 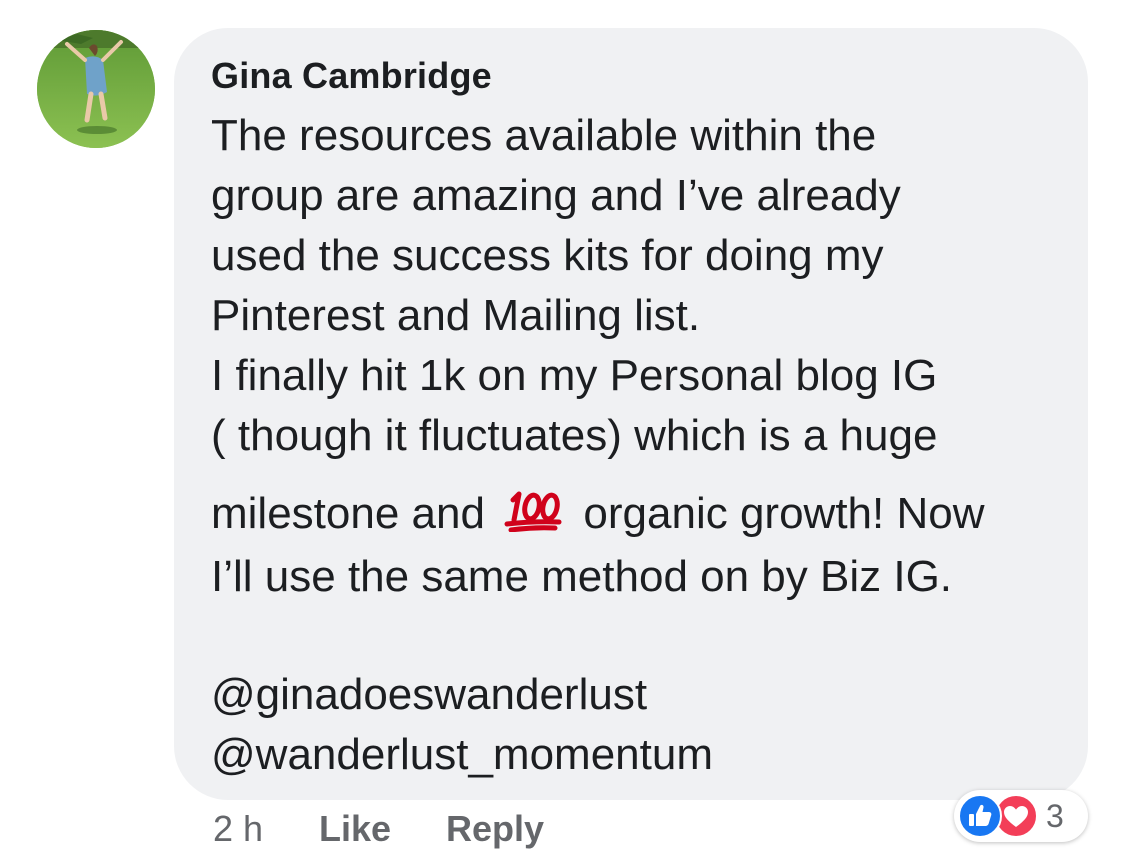 What do you see at coordinates (348, 513) in the screenshot?
I see `comment-text-segment: milestone and` at bounding box center [348, 513].